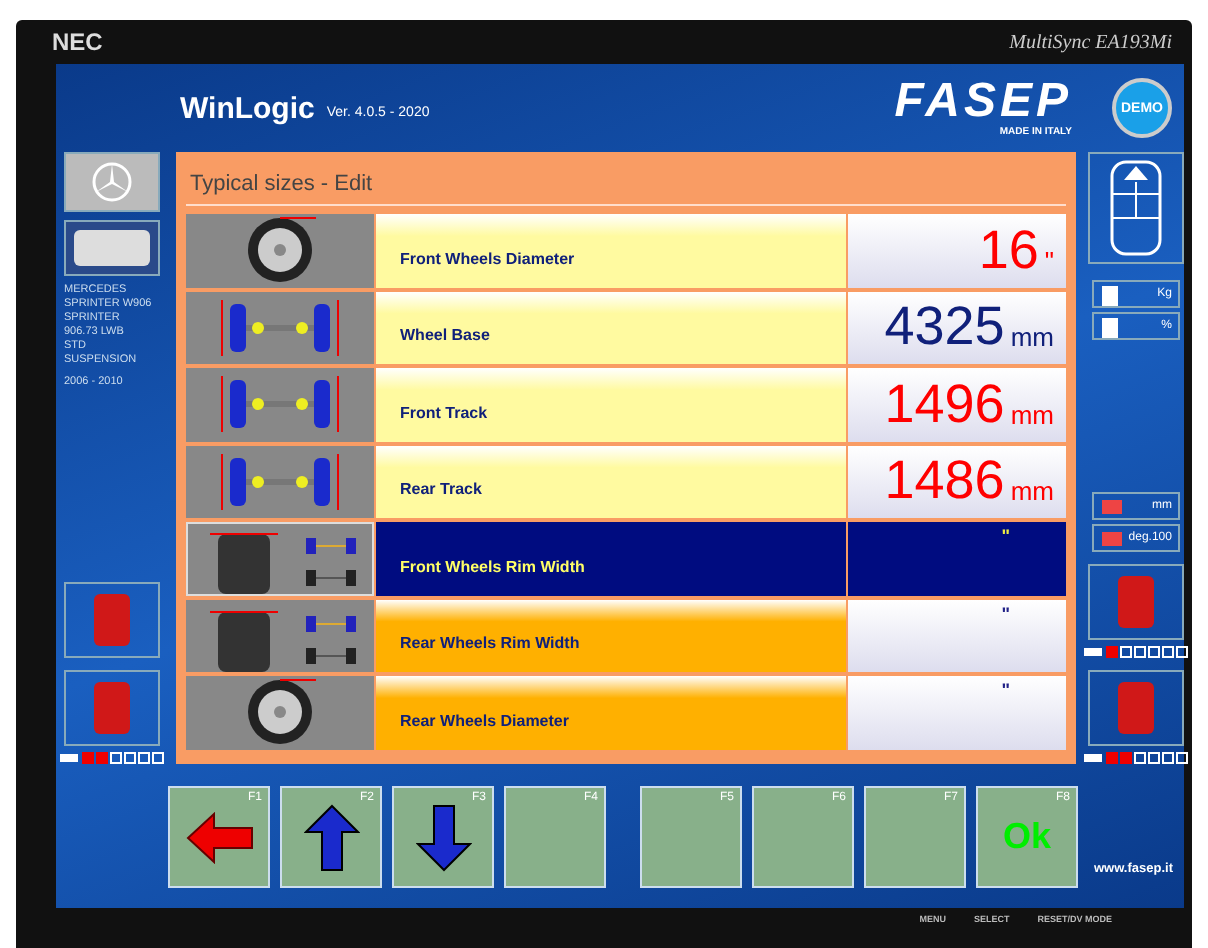 Image resolution: width=1208 pixels, height=948 pixels. Describe the element at coordinates (944, 481) in the screenshot. I see `size-value: 1486` at that location.